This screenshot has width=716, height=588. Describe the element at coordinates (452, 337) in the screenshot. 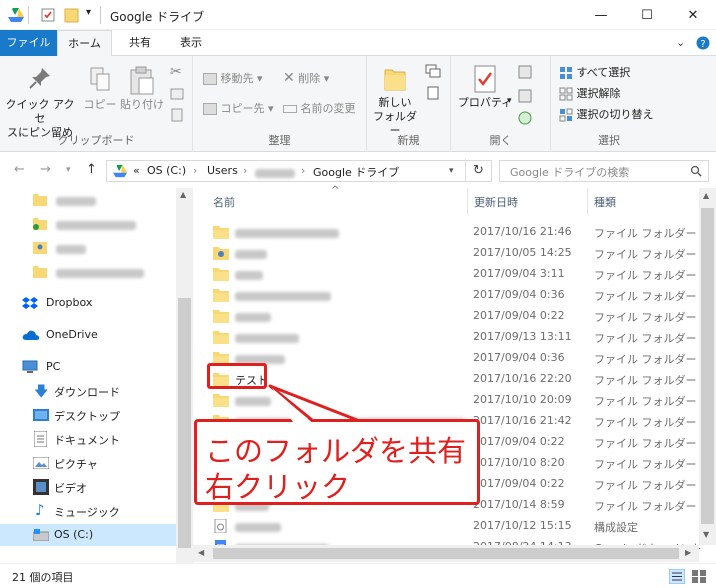

I see `table-row: 2017/09/13 13:11 ファイル フォルダー` at that location.